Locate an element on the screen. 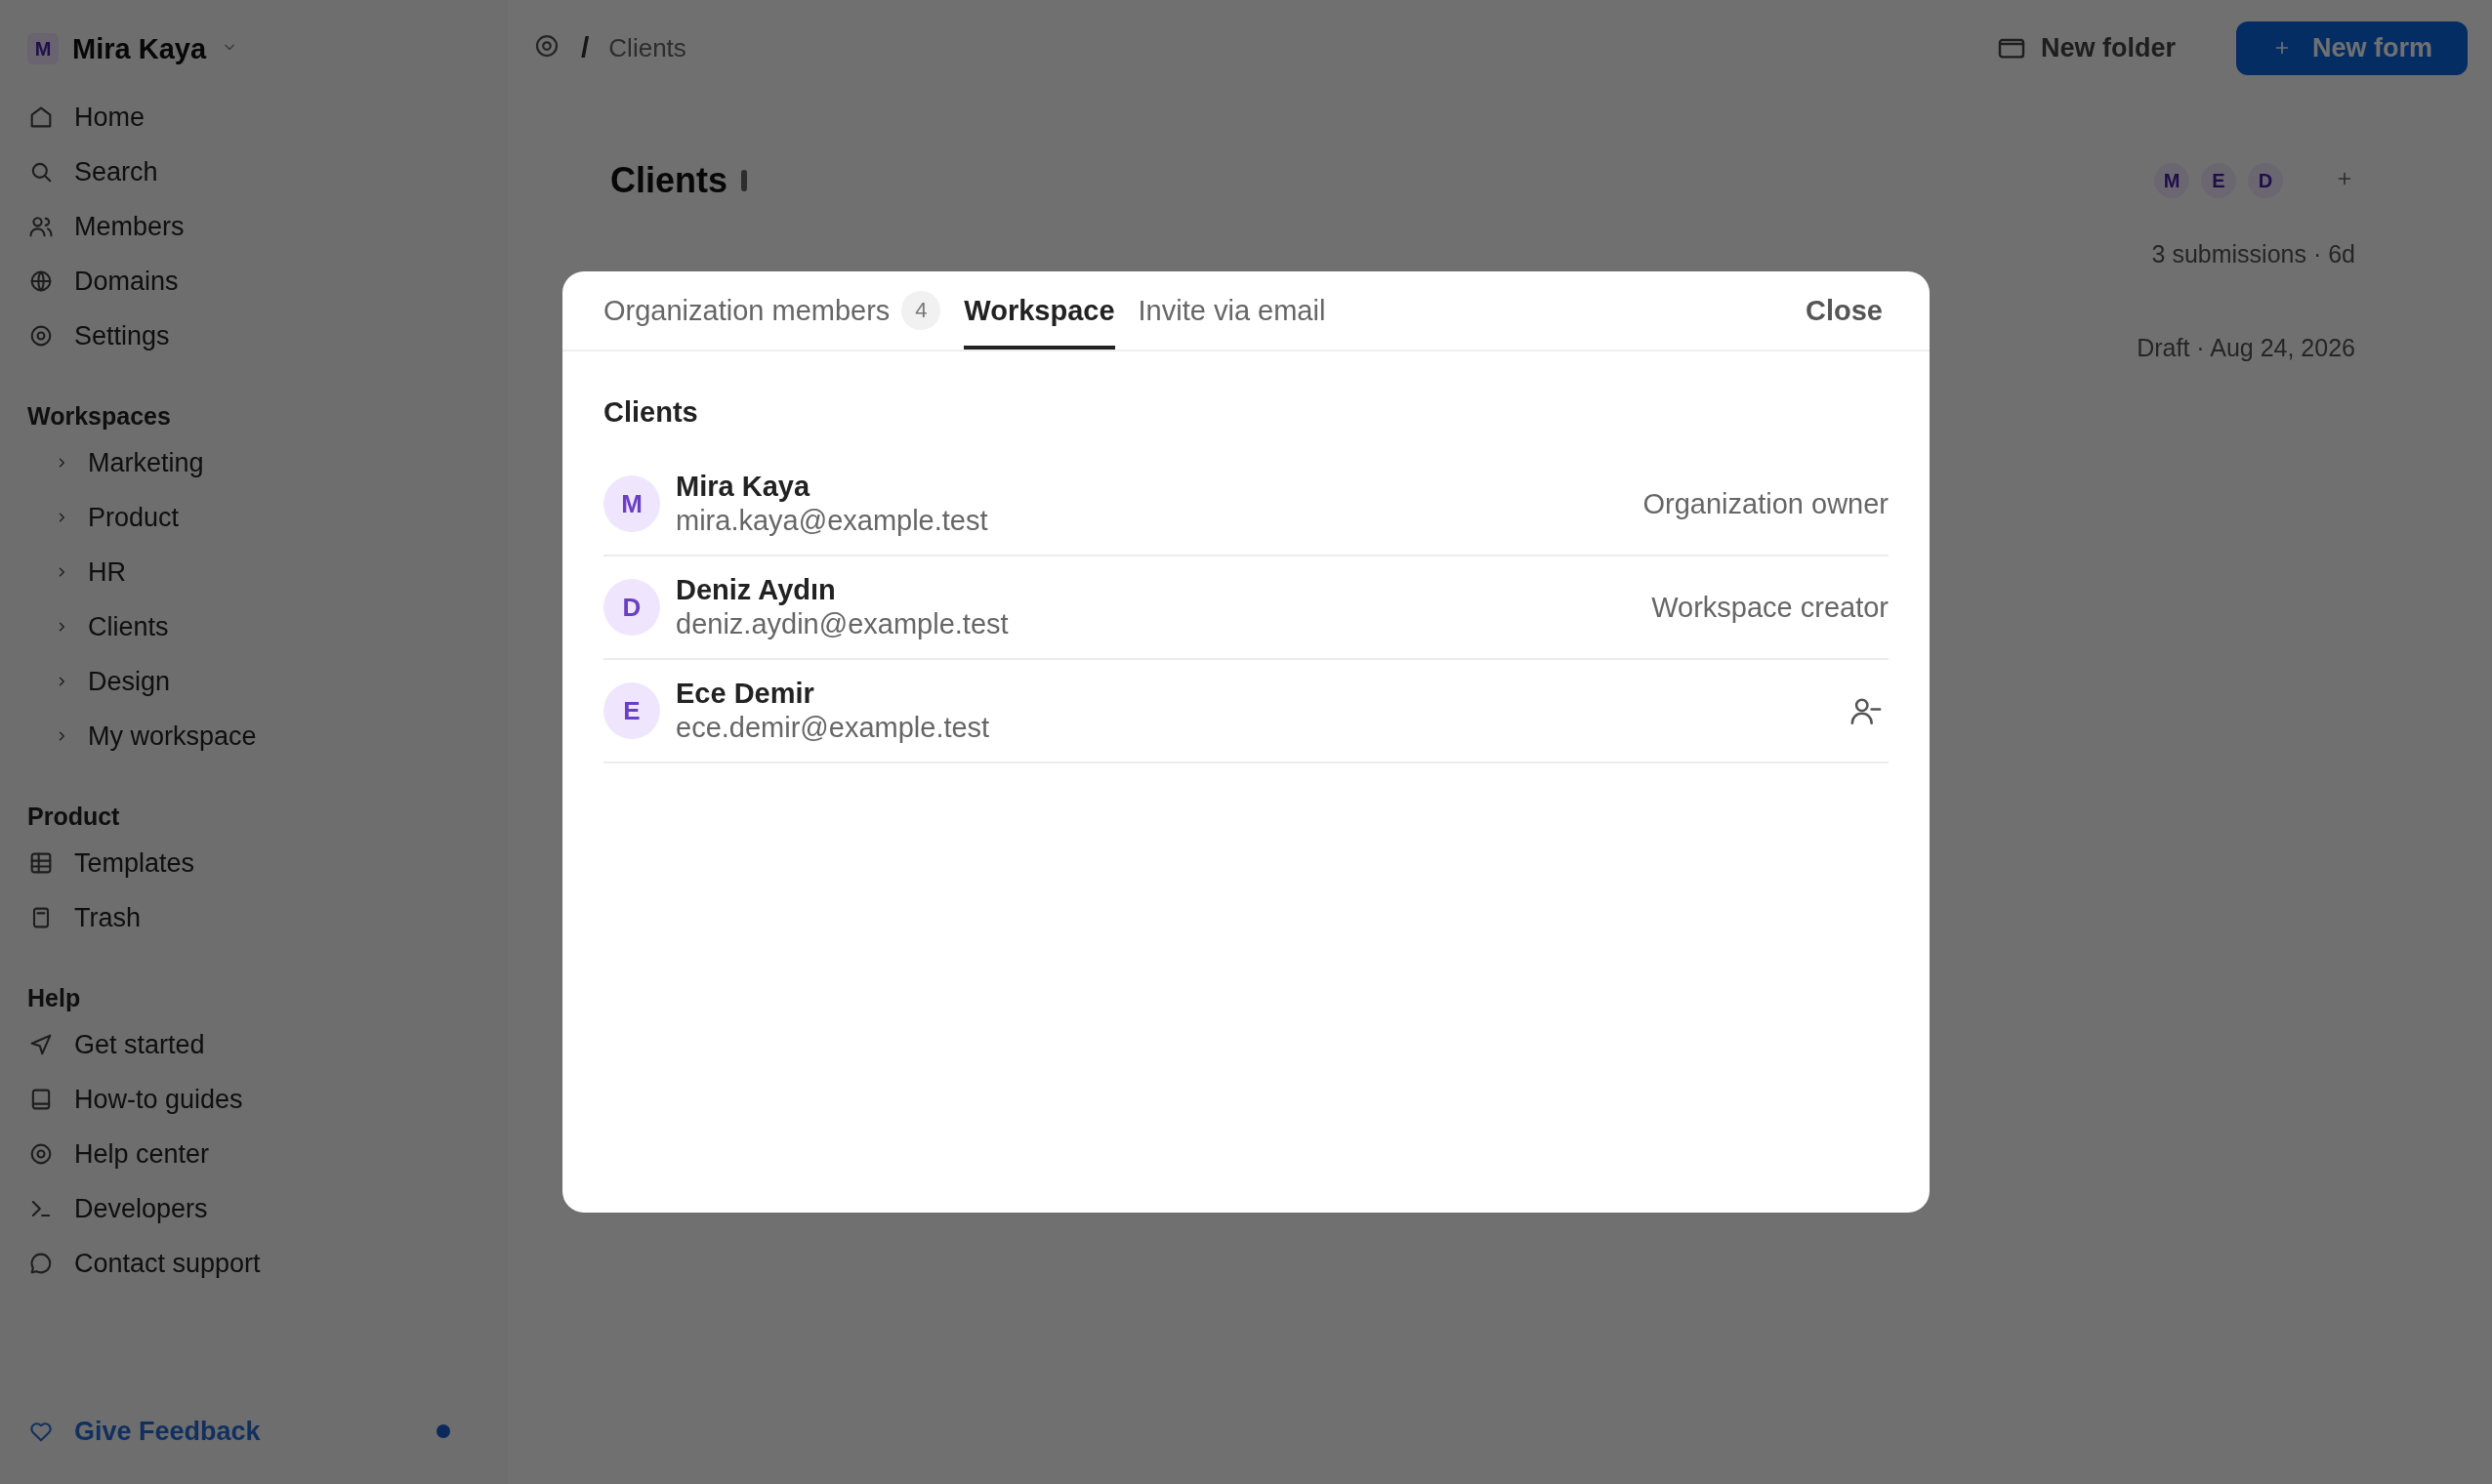 This screenshot has width=2492, height=1484. count-badge: 4 is located at coordinates (921, 311).